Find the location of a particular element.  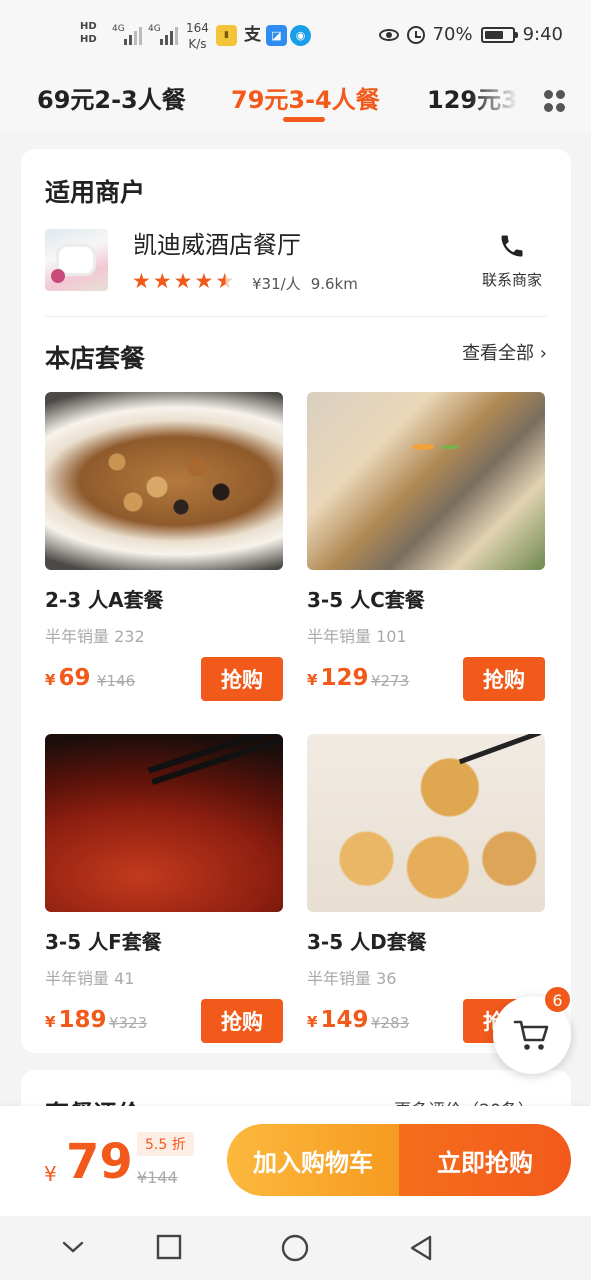

network-speed: 164 K/s is located at coordinates (197, 36).